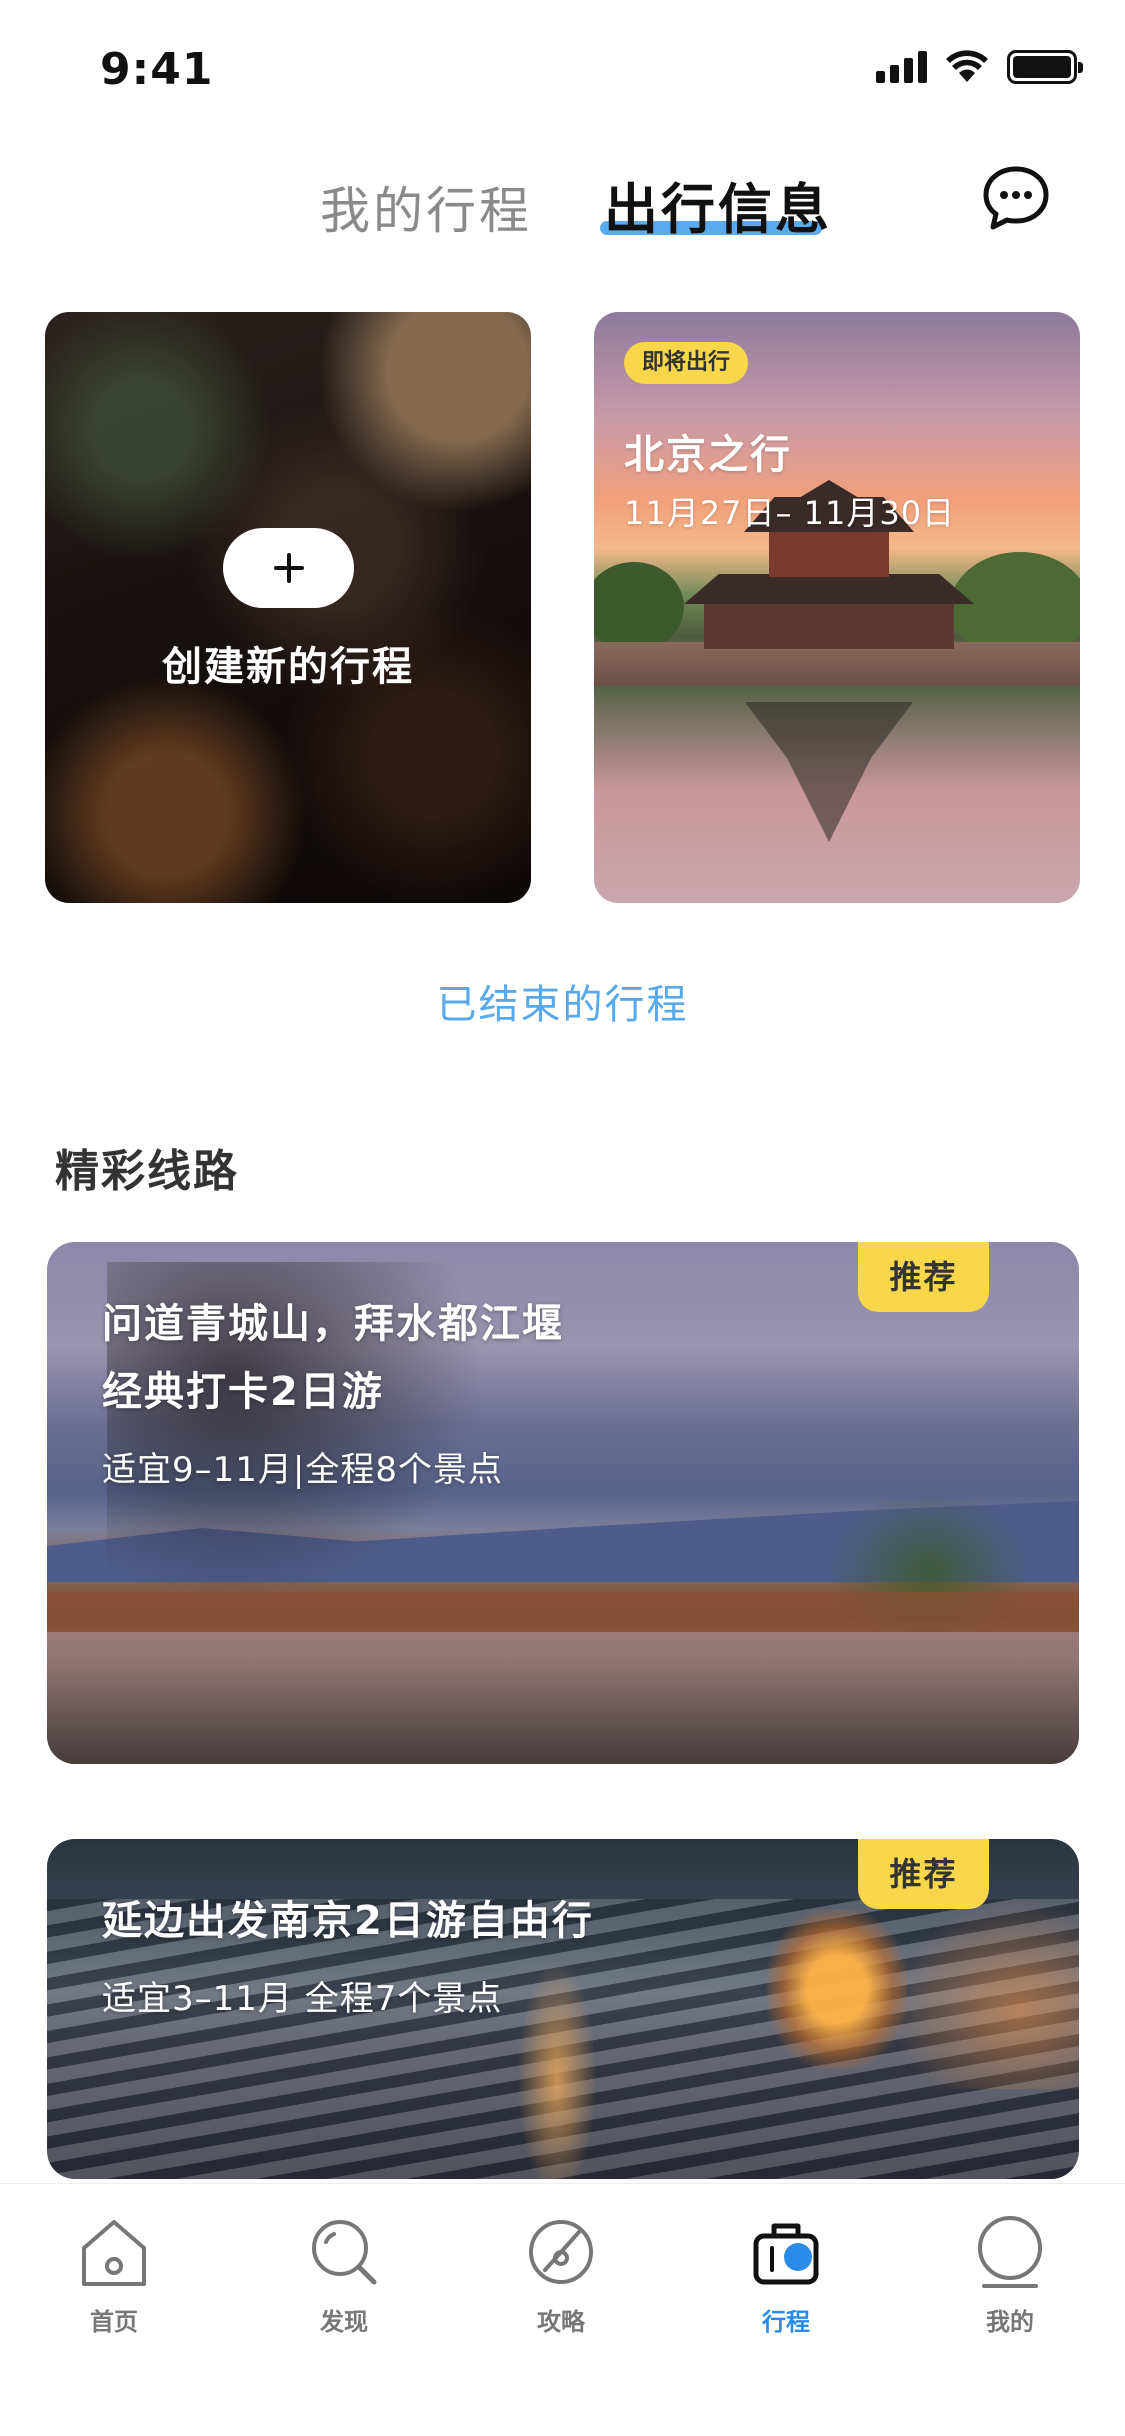  Describe the element at coordinates (348, 1950) in the screenshot. I see `route-text: 延边出发南京2日游自由行 适宜3–11月 全程7个景点` at that location.